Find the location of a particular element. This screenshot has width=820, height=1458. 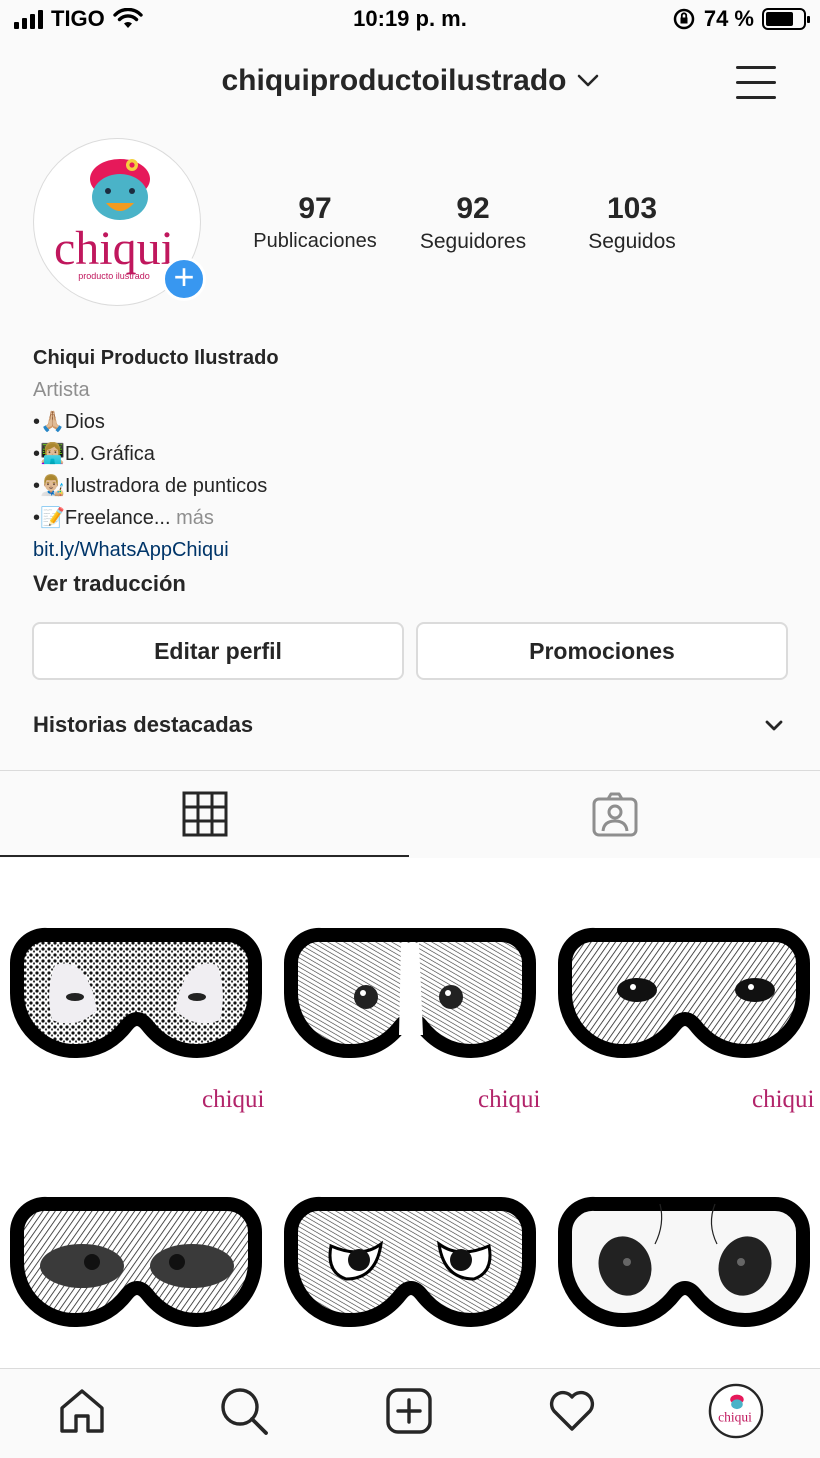

more-link: más is located at coordinates (195, 518).